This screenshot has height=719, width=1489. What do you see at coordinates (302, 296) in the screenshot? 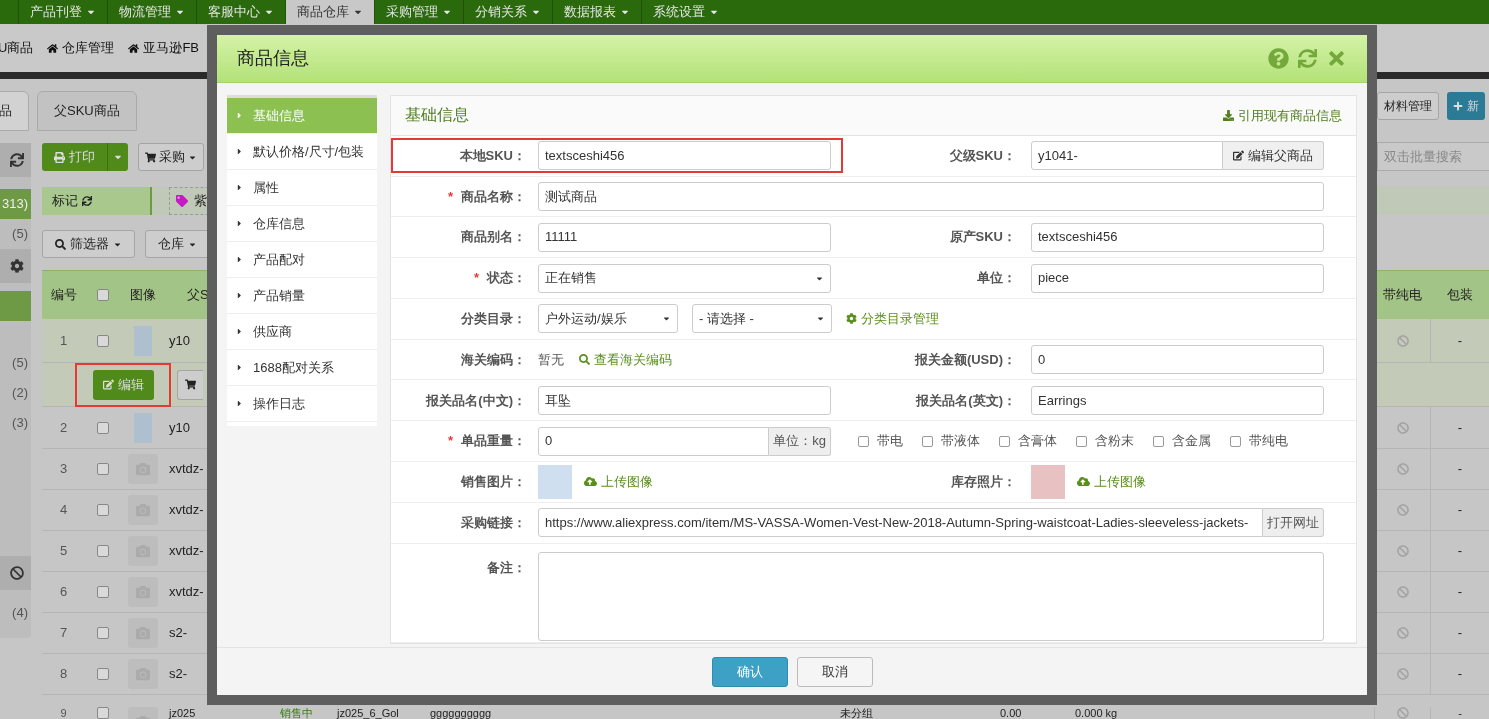
I see `nav-item: 产品销量` at bounding box center [302, 296].